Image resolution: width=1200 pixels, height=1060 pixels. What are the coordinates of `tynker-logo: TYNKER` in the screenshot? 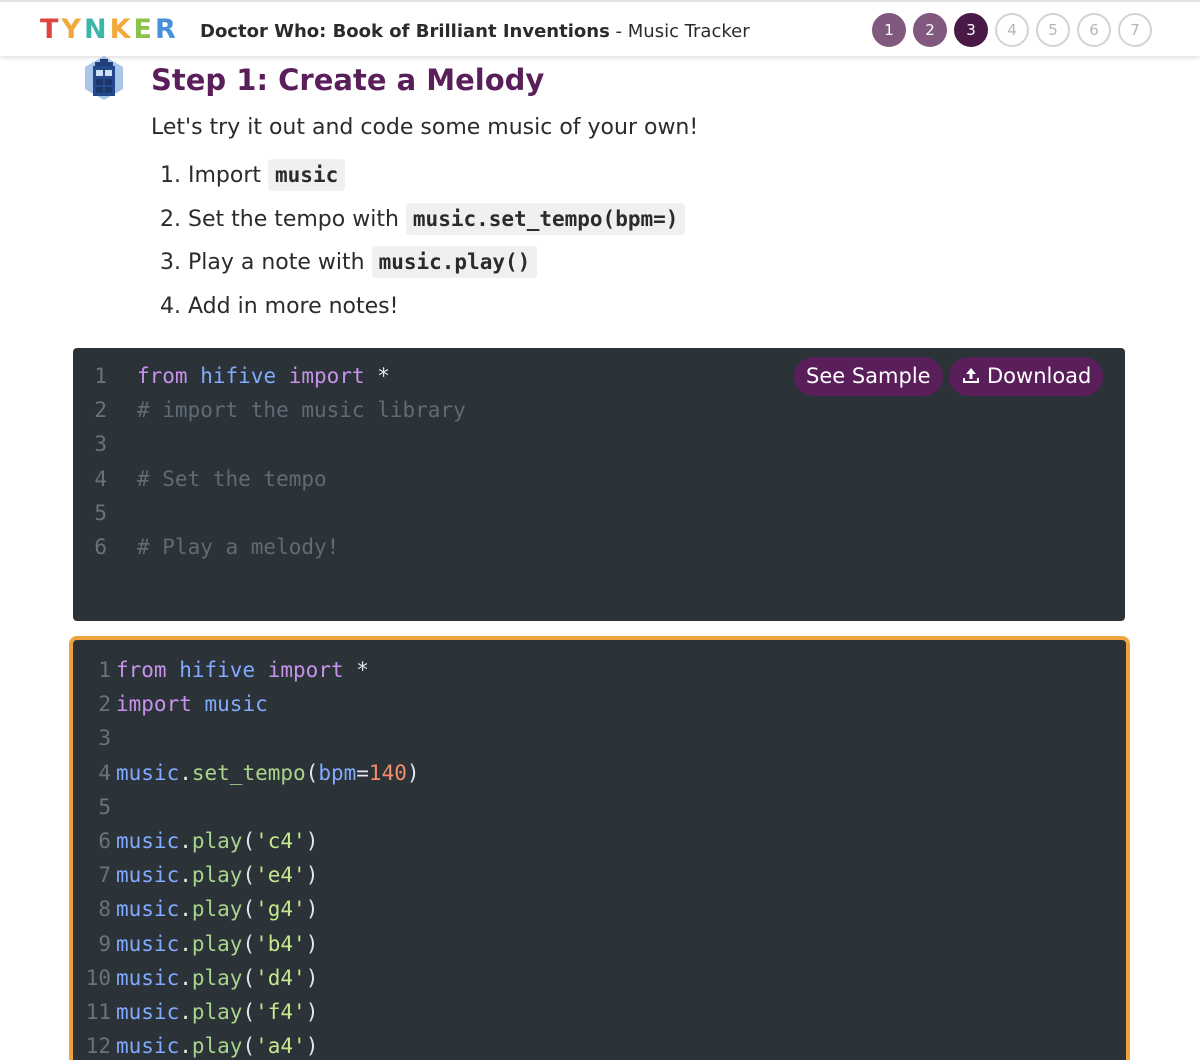 It's located at (109, 30).